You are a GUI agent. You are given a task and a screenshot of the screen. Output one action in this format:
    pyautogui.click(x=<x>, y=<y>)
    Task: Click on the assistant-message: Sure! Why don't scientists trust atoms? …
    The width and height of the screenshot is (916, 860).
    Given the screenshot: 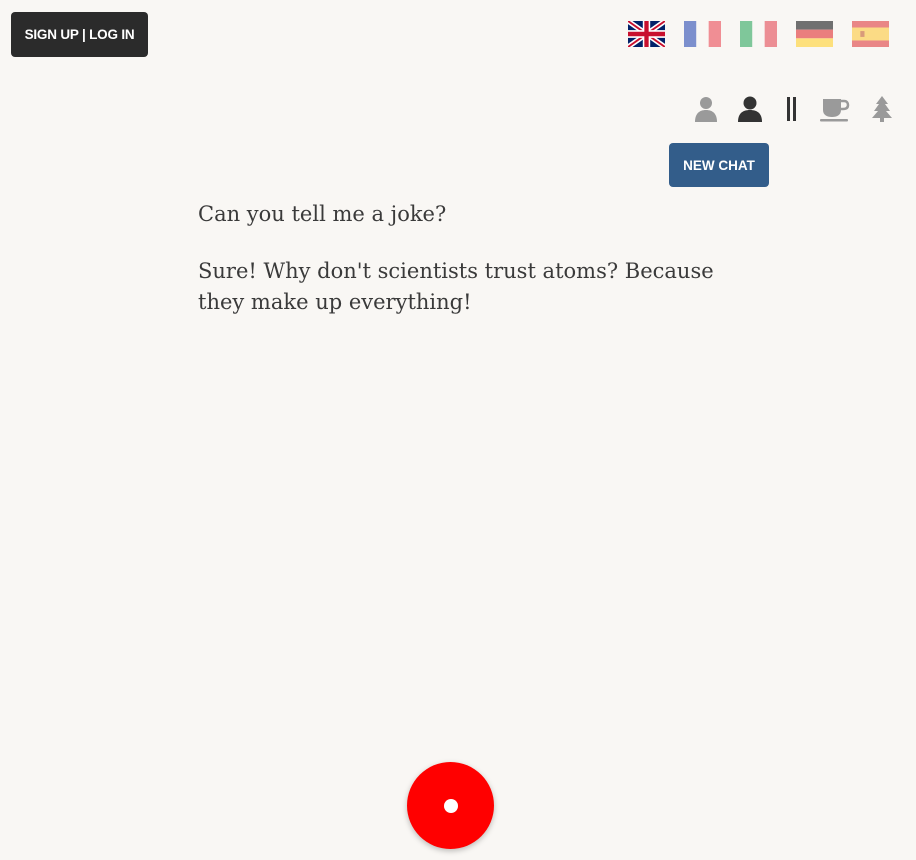 What is the action you would take?
    pyautogui.click(x=456, y=286)
    